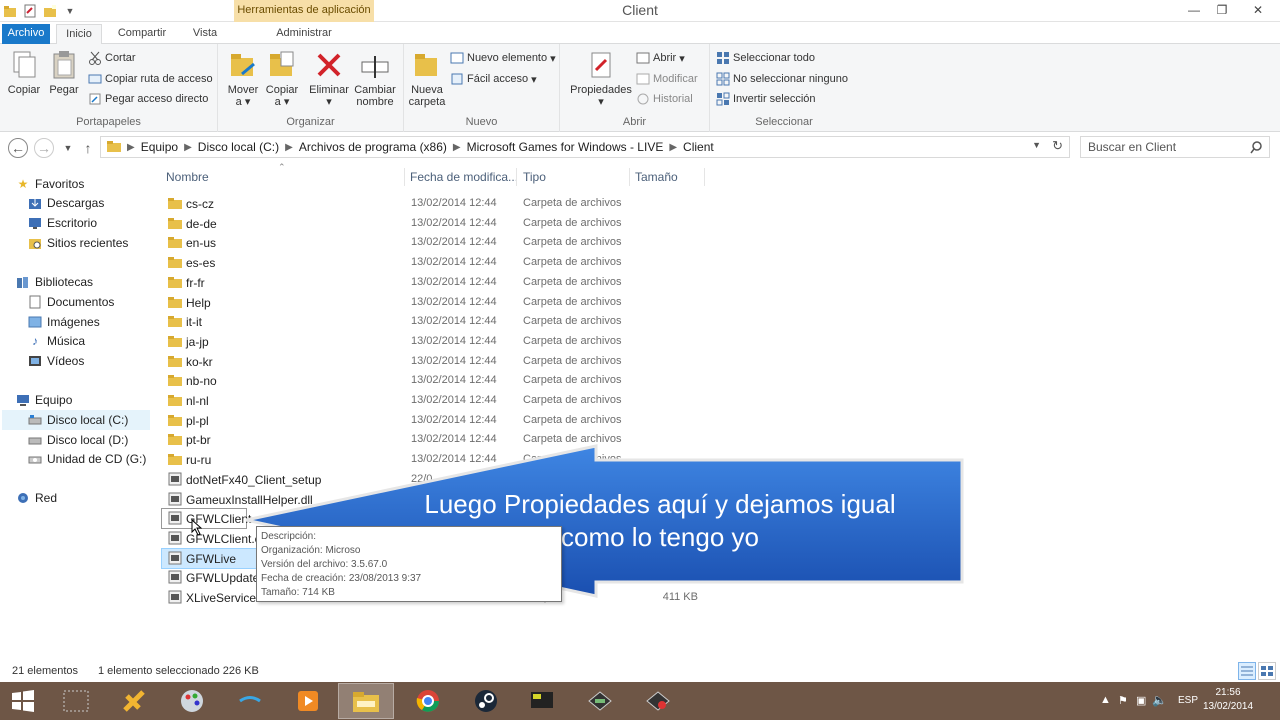  What do you see at coordinates (205, 34) in the screenshot?
I see `tab-view: Vista` at bounding box center [205, 34].